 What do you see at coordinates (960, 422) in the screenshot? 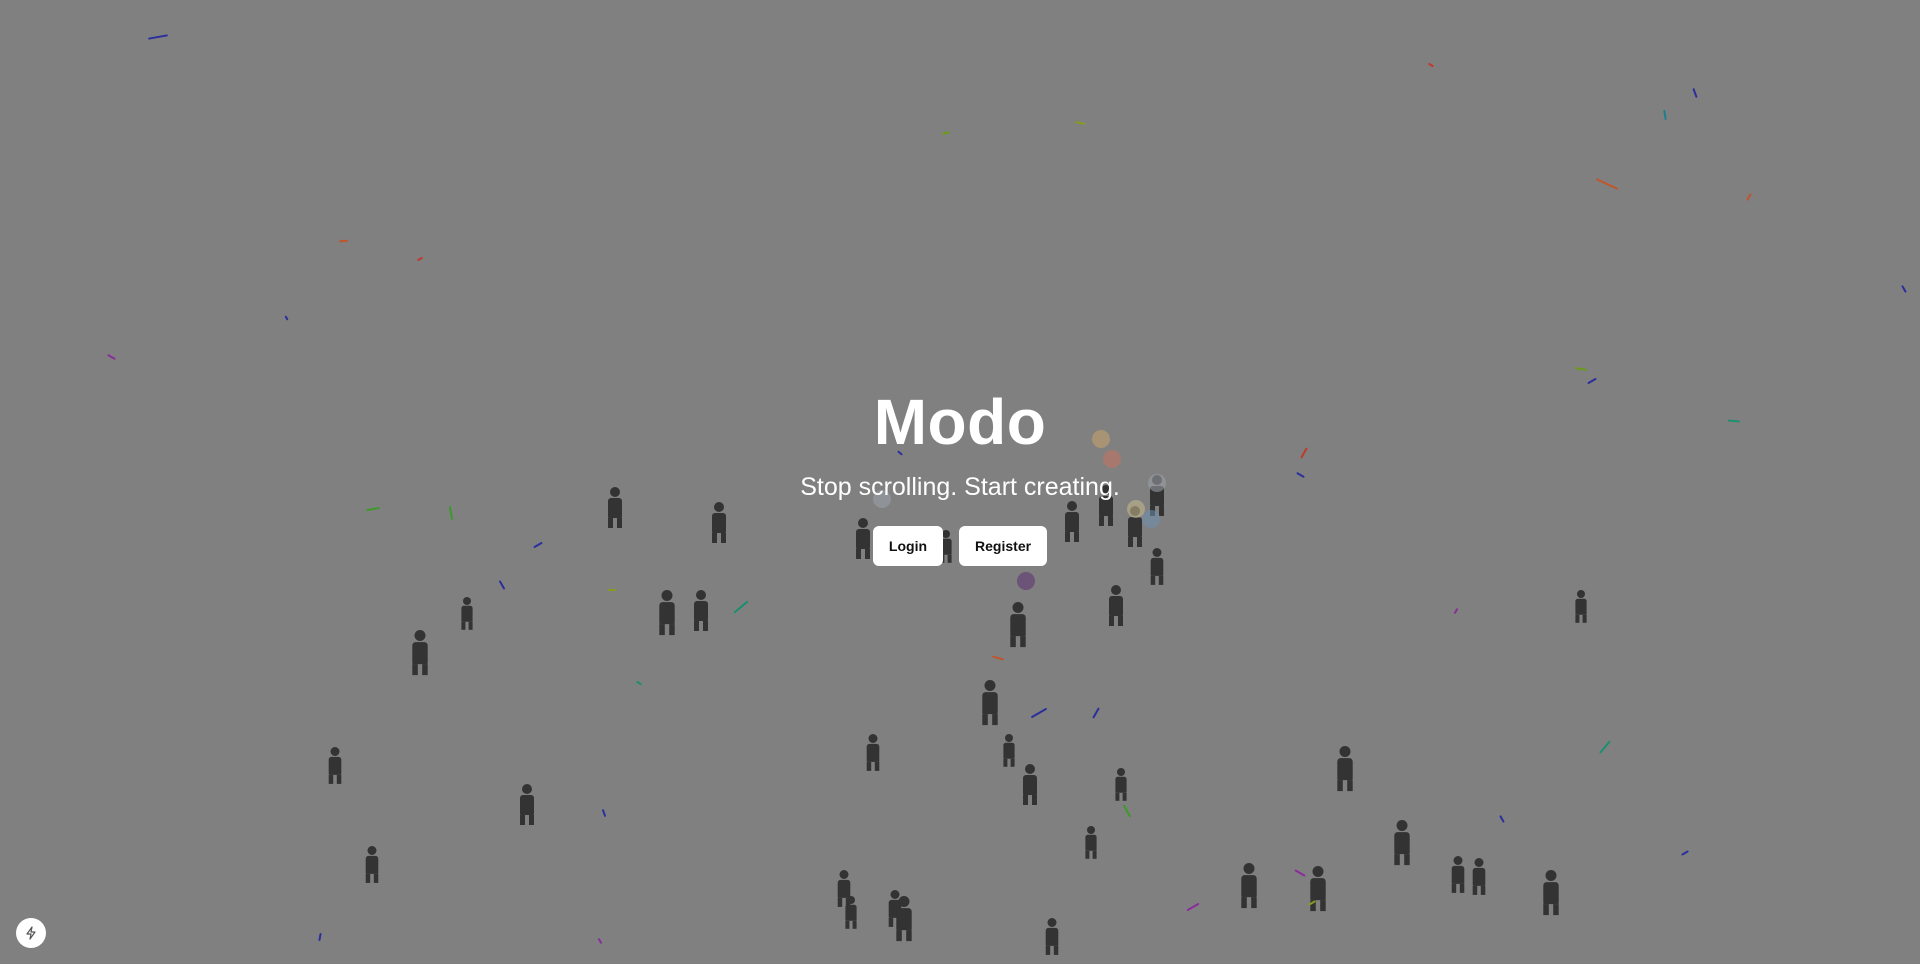
I see `app-title: Modo` at bounding box center [960, 422].